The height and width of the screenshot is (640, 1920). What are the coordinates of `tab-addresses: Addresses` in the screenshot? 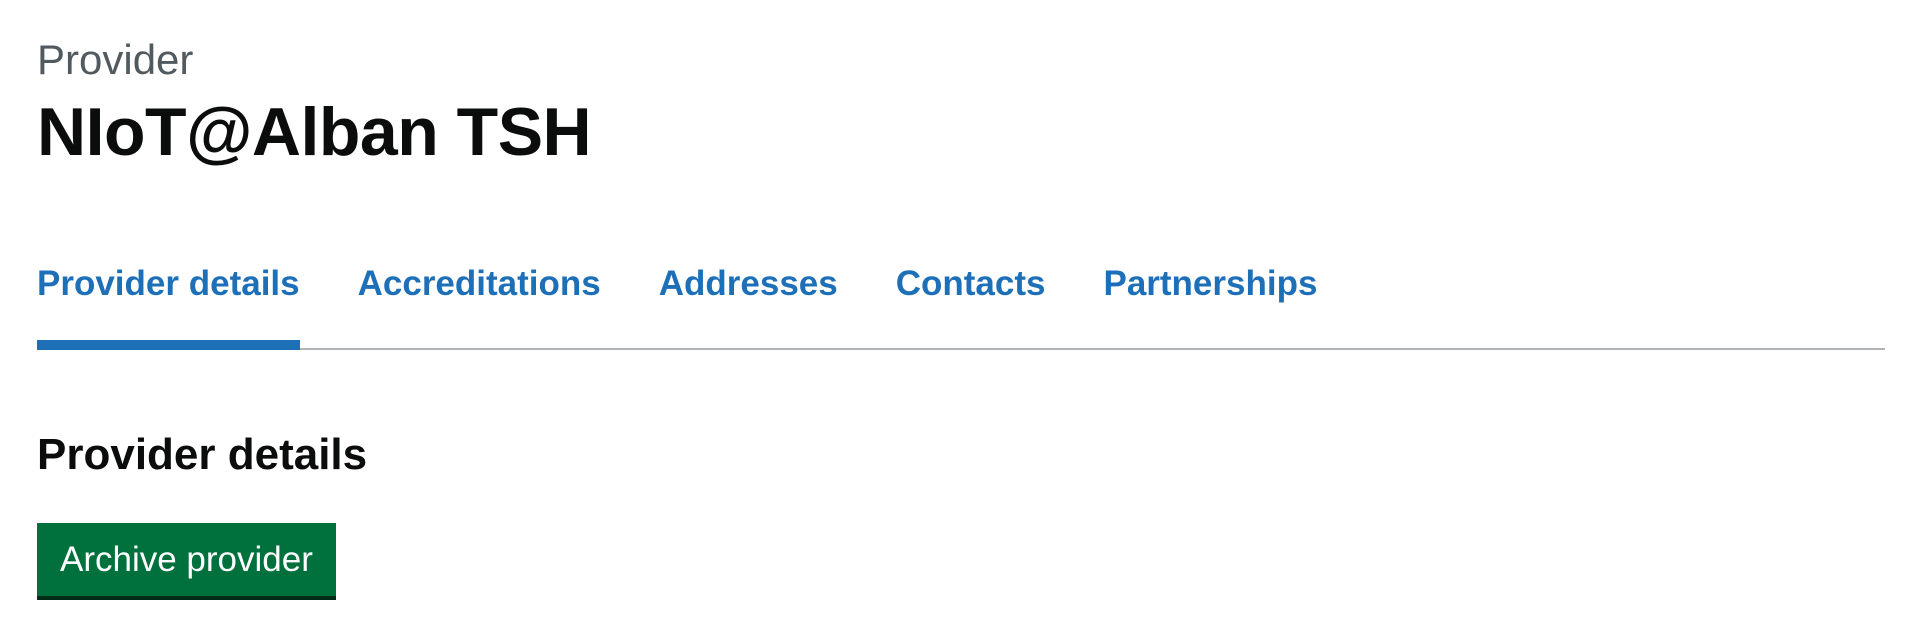 It's located at (748, 301).